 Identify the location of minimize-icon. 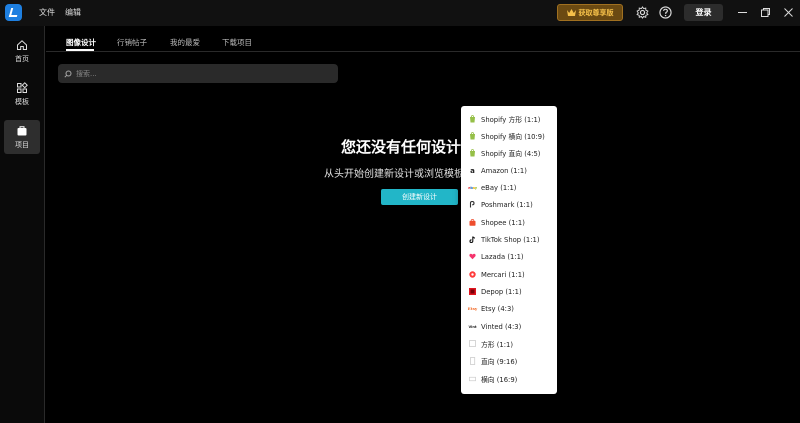
(742, 12).